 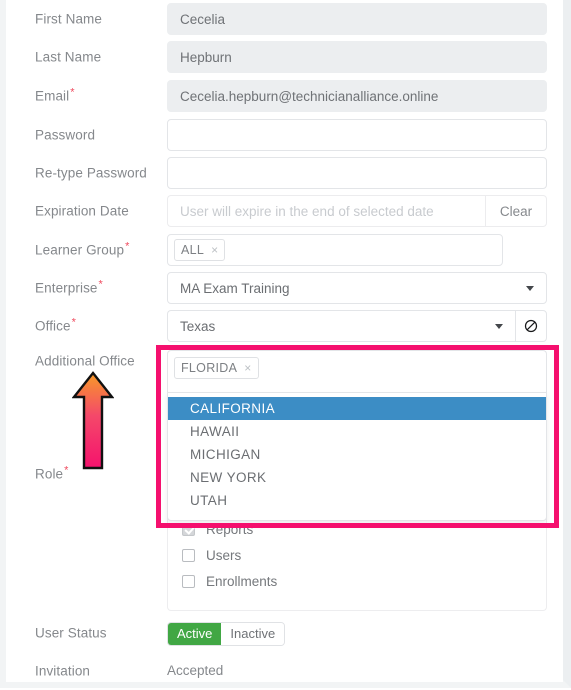 I want to click on input-password, so click(x=357, y=135).